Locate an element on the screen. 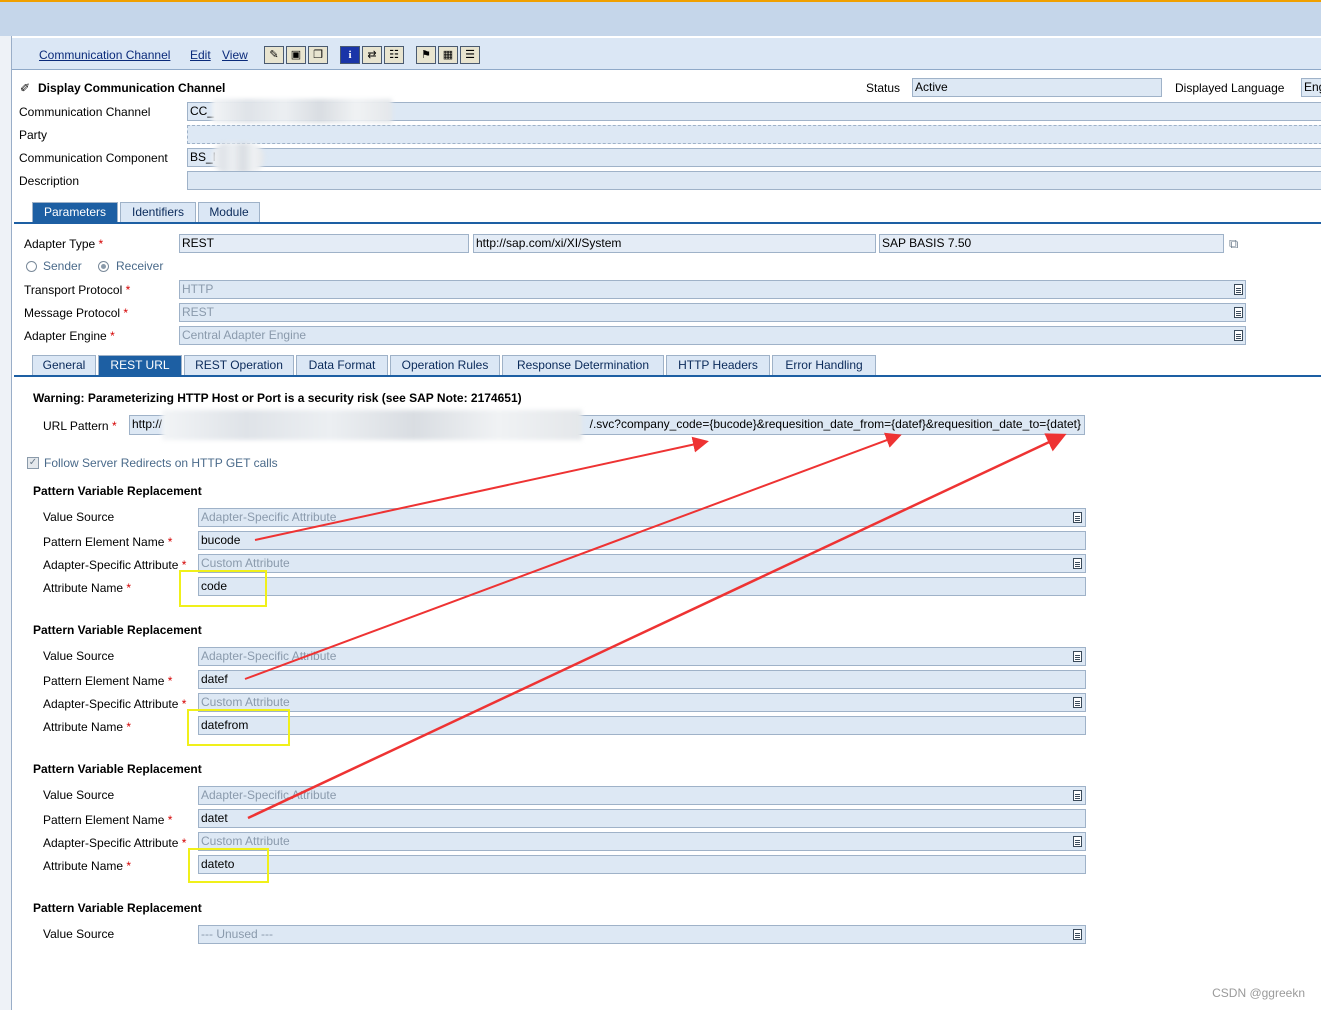  element-name-field: datef is located at coordinates (642, 679).